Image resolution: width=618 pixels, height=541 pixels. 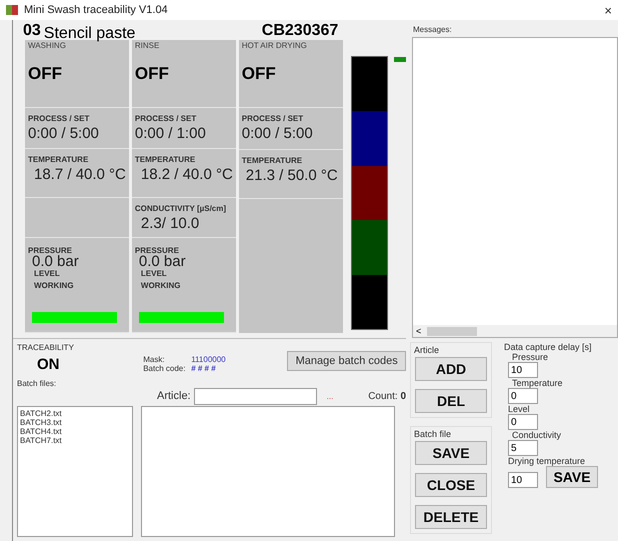 What do you see at coordinates (203, 368) in the screenshot?
I see `batch-code-value: # # # #` at bounding box center [203, 368].